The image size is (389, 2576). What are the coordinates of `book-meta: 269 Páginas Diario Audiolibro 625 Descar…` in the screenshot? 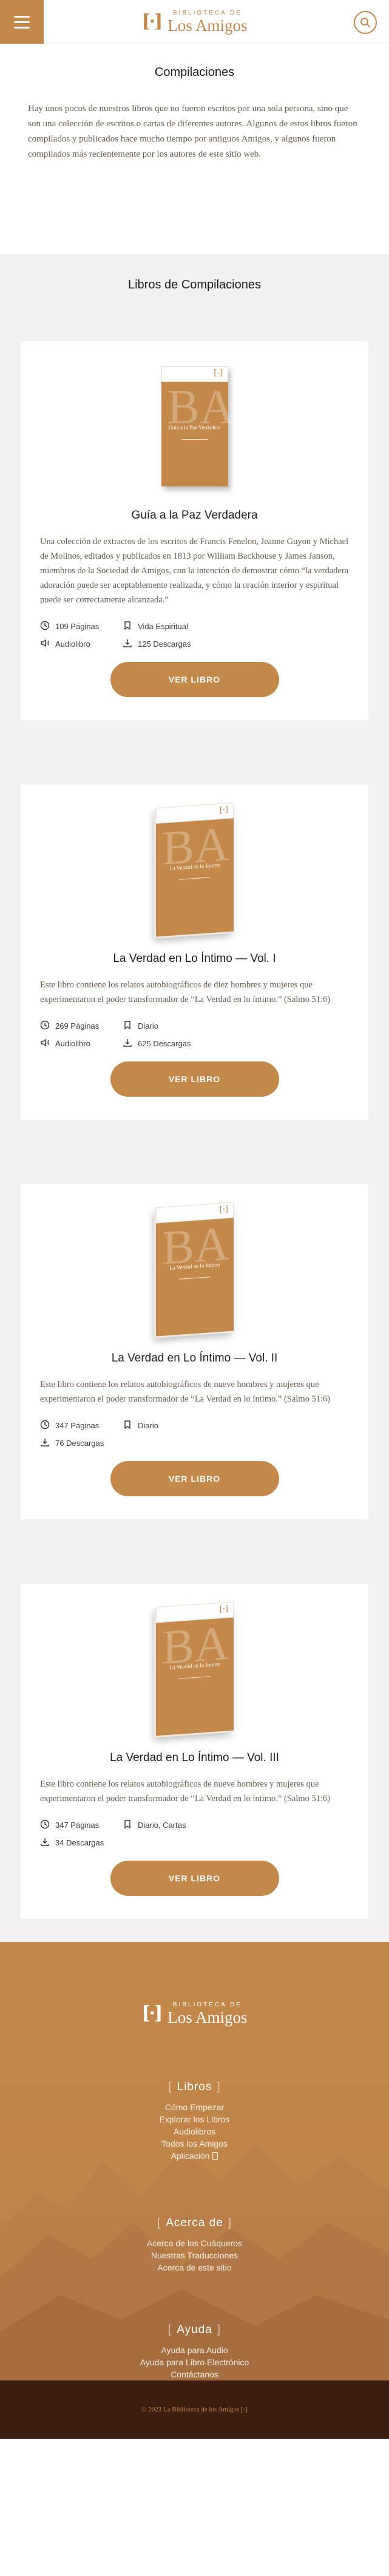 It's located at (194, 1035).